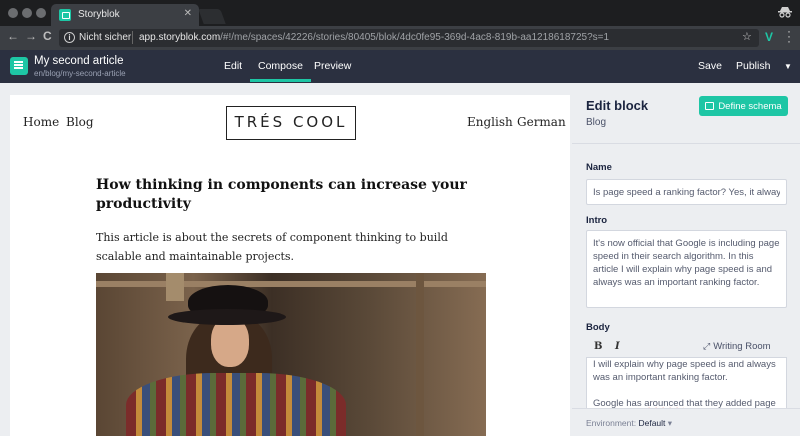 This screenshot has width=800, height=436. I want to click on panel-title: Edit block, so click(617, 105).